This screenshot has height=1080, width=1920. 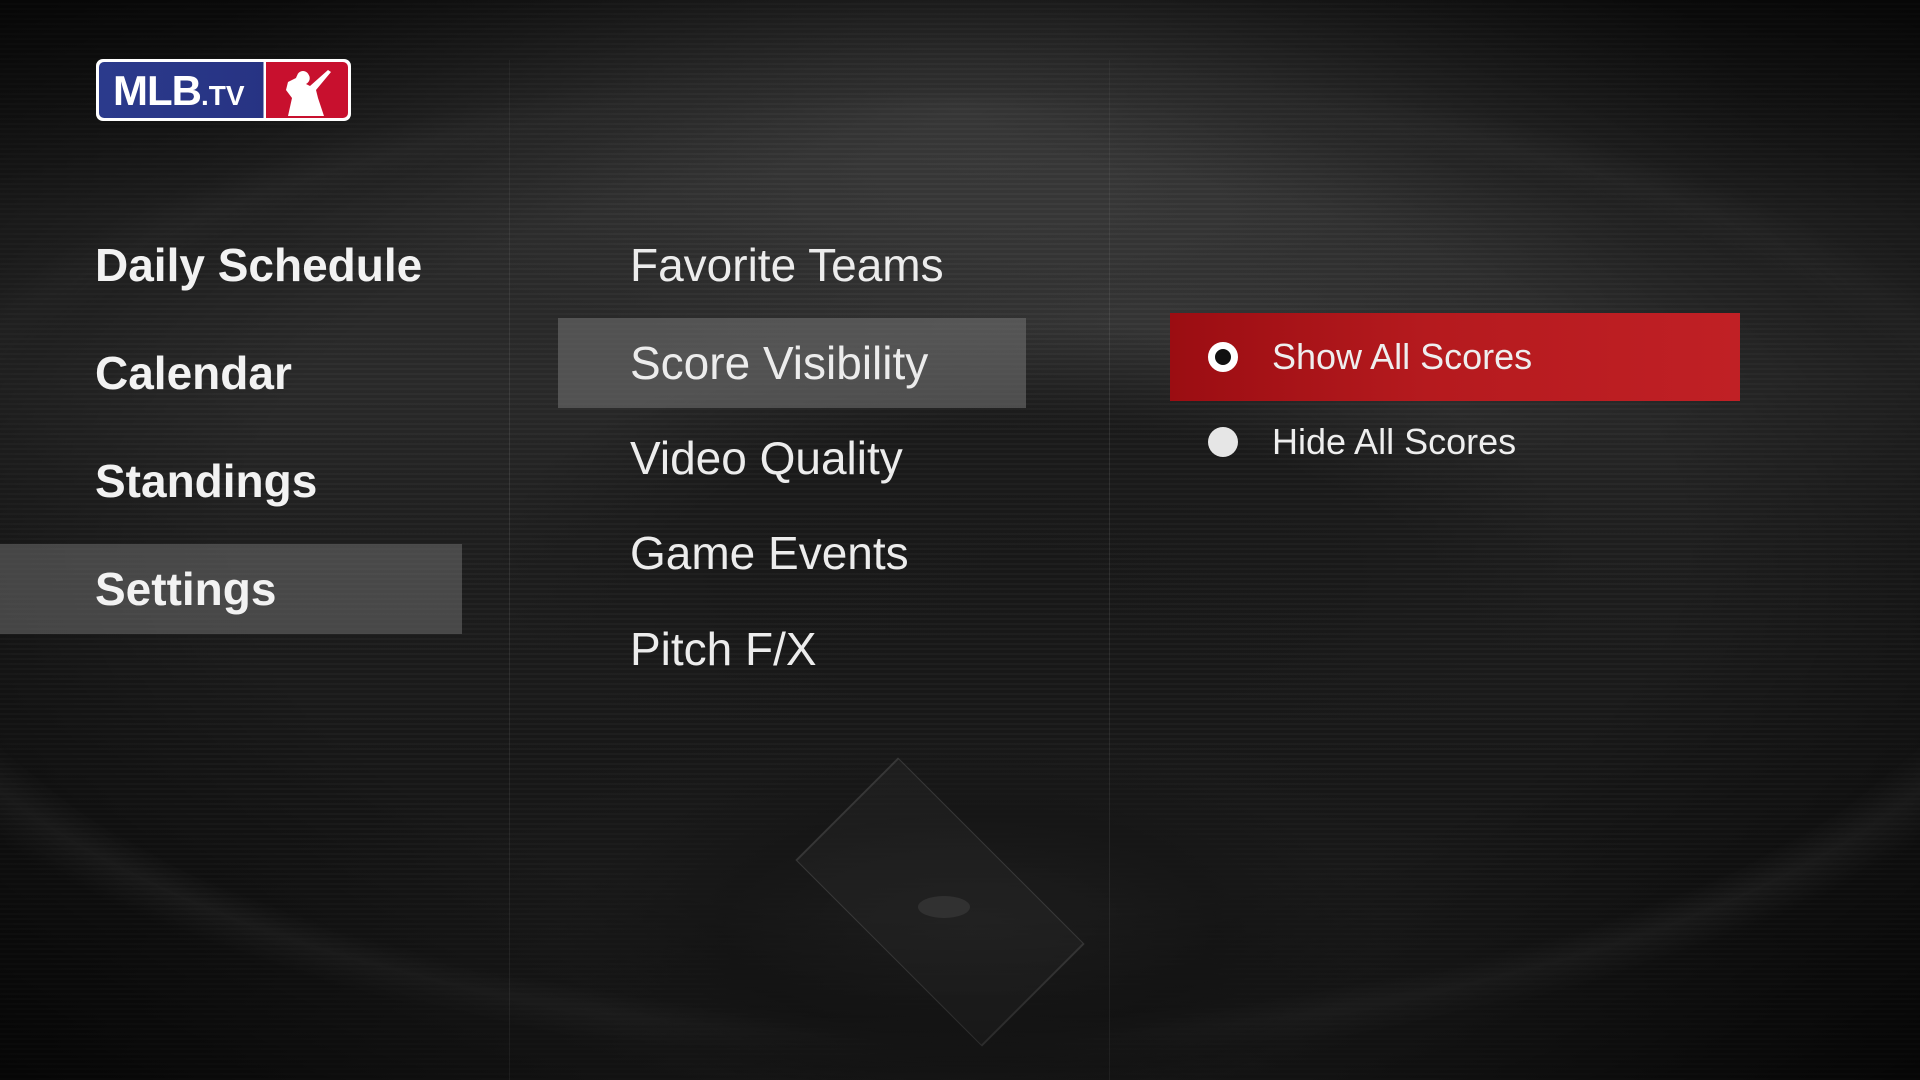 I want to click on logo-badge: MLB.TV, so click(x=223, y=90).